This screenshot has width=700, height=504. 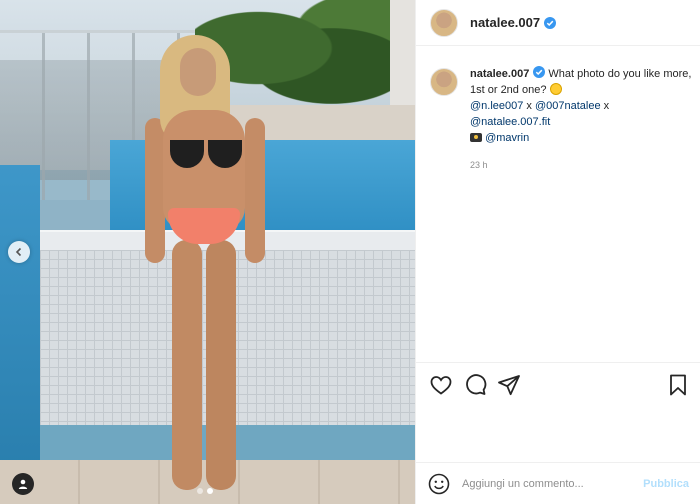 What do you see at coordinates (205, 491) in the screenshot?
I see `carousel-indicator` at bounding box center [205, 491].